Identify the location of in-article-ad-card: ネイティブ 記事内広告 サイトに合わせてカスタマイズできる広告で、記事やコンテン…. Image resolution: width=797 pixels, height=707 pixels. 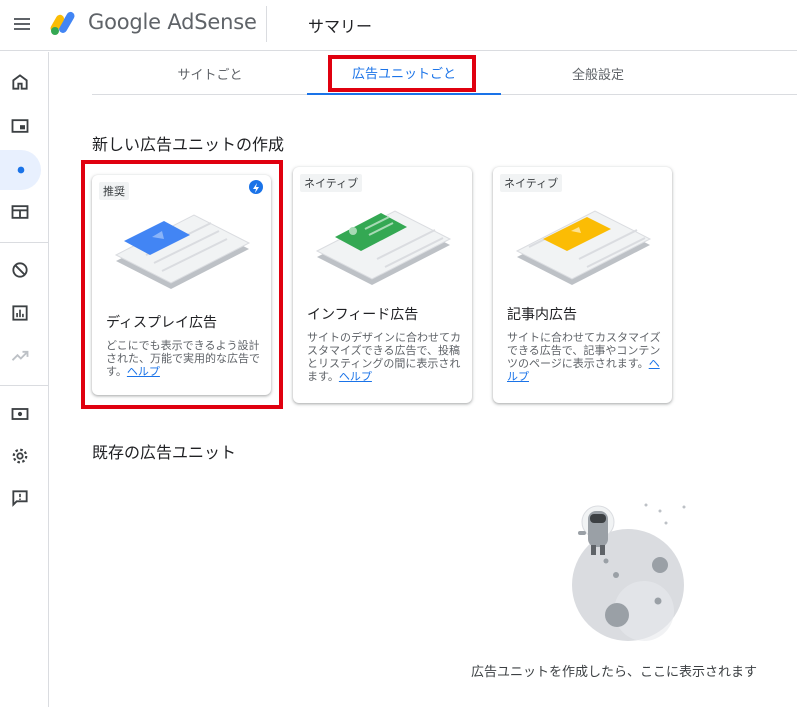
(582, 285).